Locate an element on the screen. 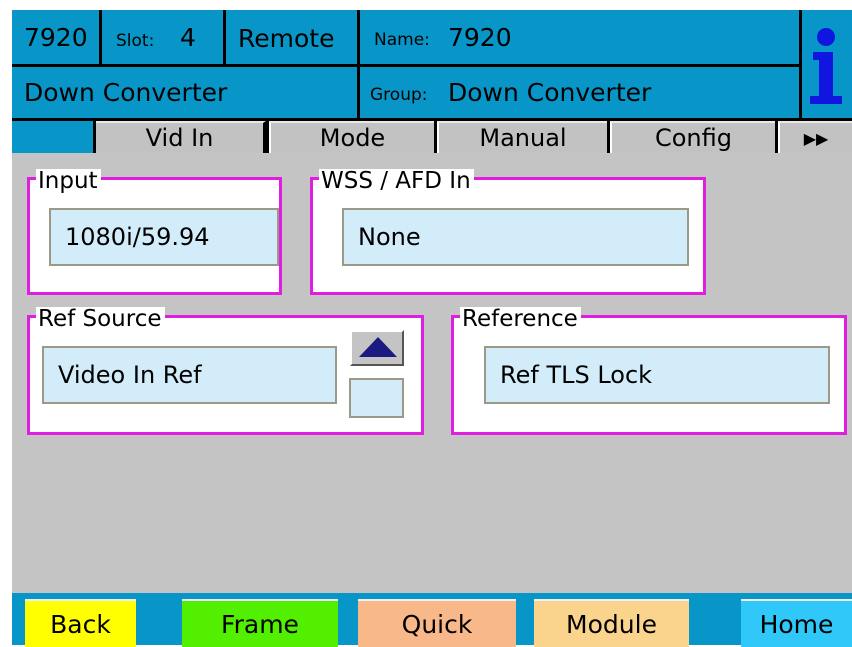  slot-label: Slot: is located at coordinates (135, 41).